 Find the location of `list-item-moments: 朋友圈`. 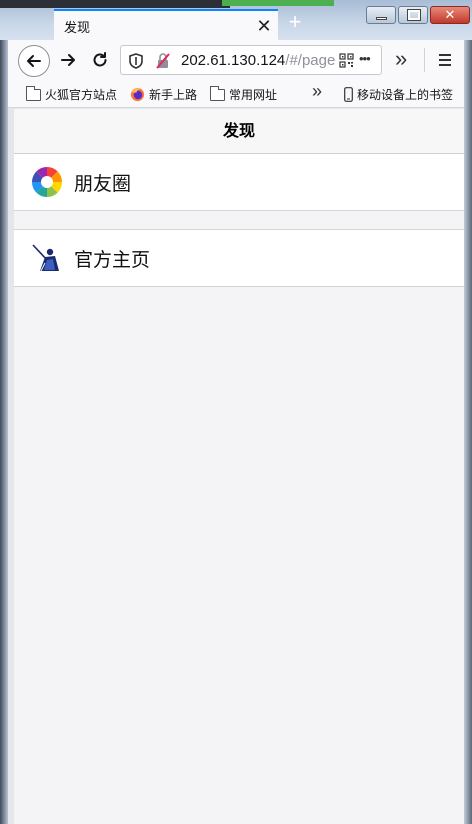

list-item-moments: 朋友圈 is located at coordinates (239, 182).